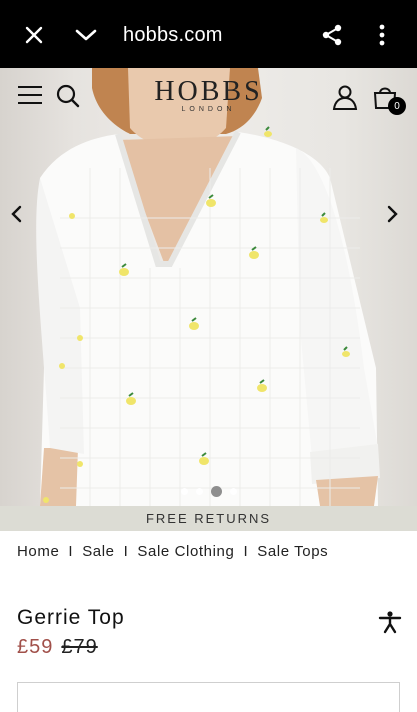  I want to click on size-select-box, so click(208, 697).